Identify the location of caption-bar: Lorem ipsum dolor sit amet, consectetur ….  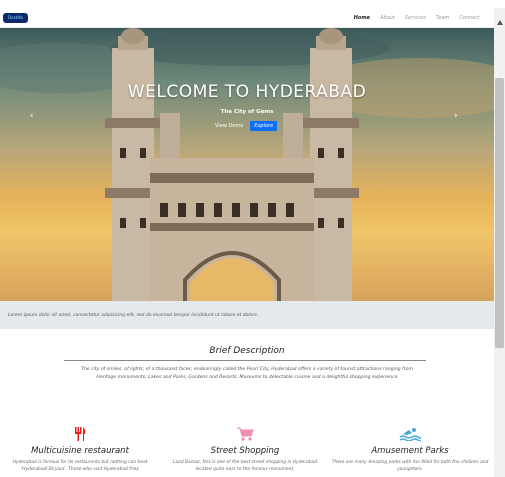
(247, 315).